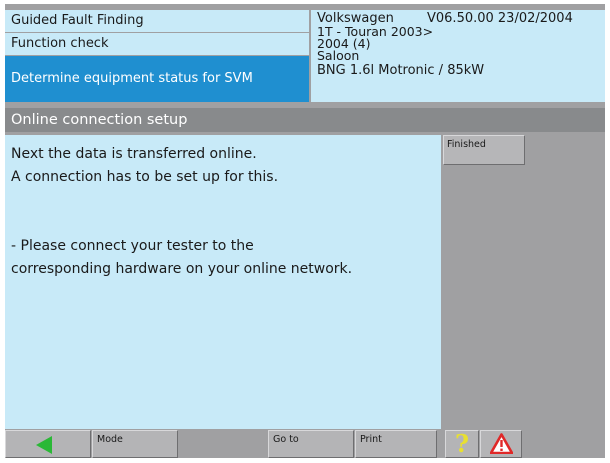  Describe the element at coordinates (135, 444) in the screenshot. I see `mode-button: Mode` at that location.